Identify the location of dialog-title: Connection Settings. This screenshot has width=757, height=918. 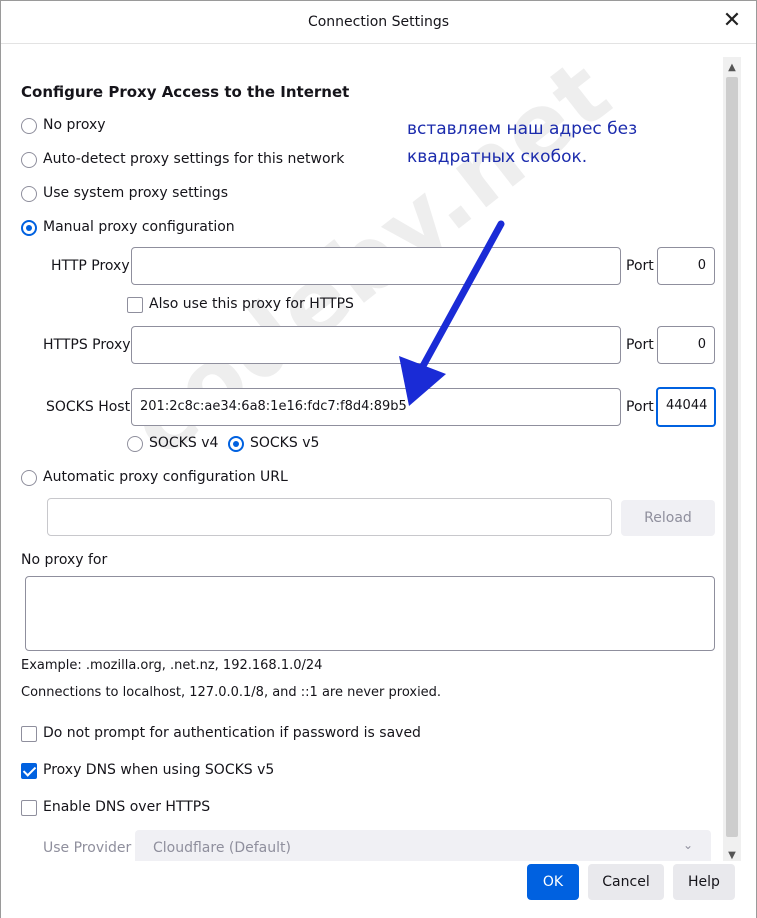
(378, 22).